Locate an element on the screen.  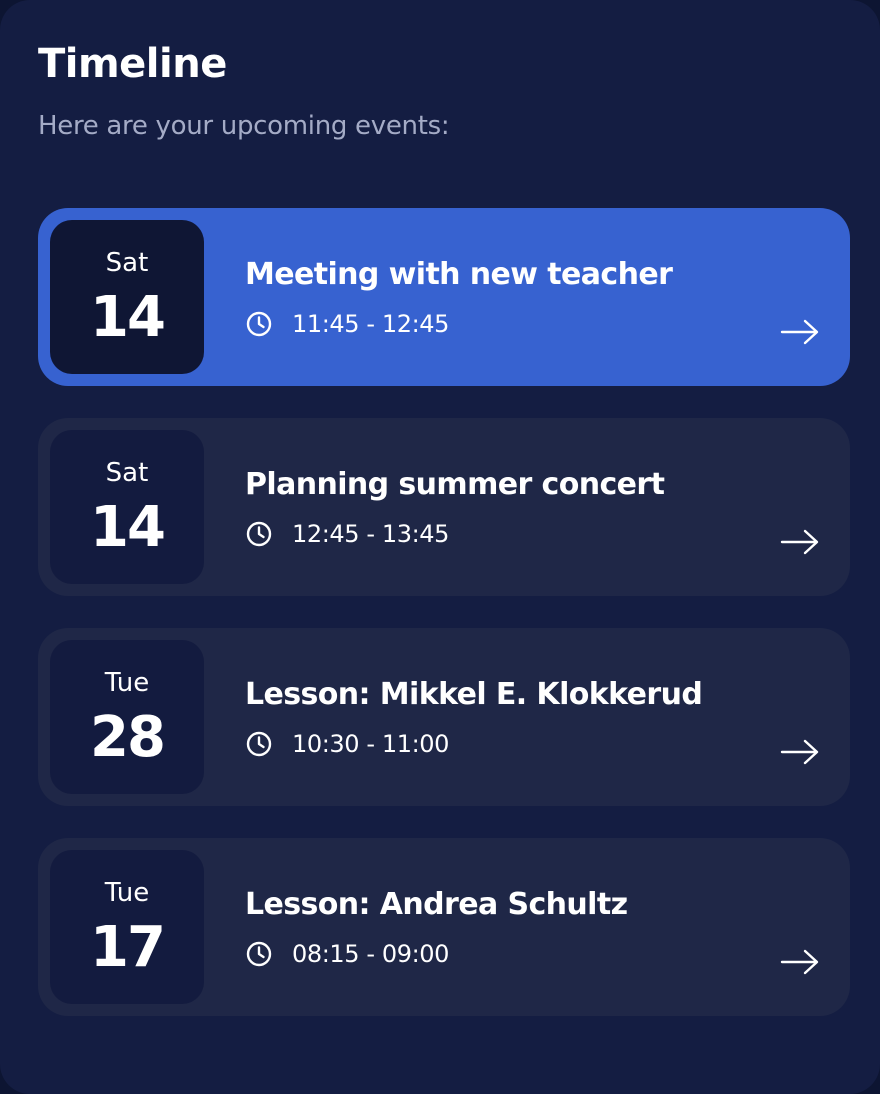
event-time: 10:30 - 11:00 is located at coordinates (371, 744).